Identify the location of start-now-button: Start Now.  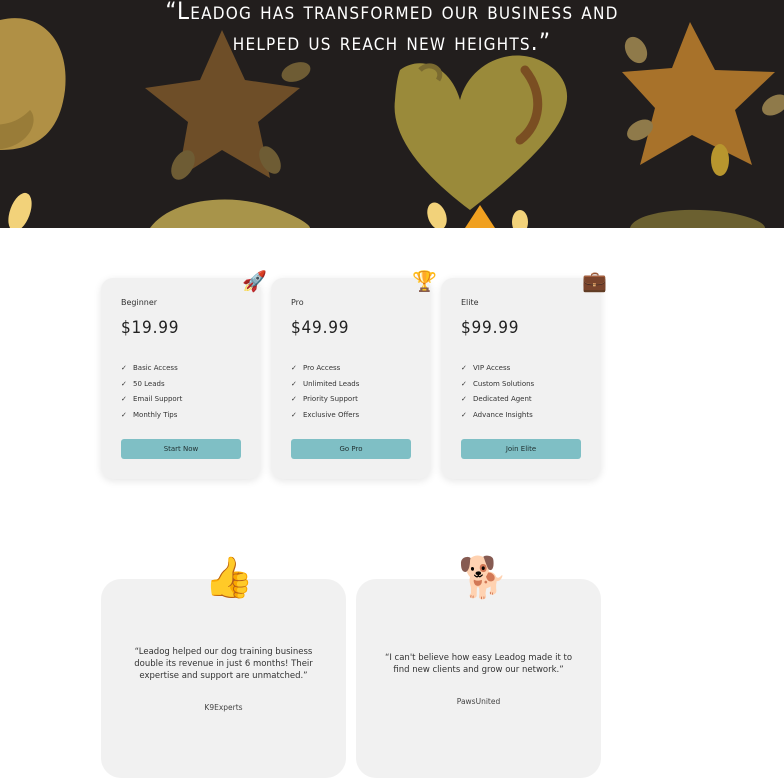
(181, 449).